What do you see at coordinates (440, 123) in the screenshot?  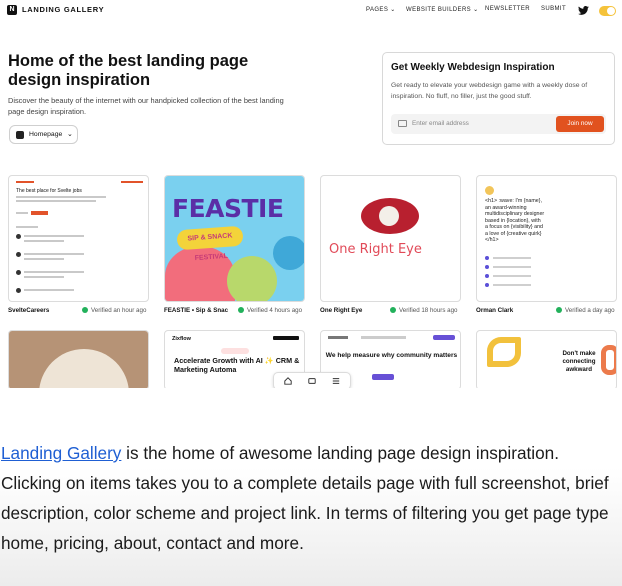 I see `email-placeholder: Enter email address` at bounding box center [440, 123].